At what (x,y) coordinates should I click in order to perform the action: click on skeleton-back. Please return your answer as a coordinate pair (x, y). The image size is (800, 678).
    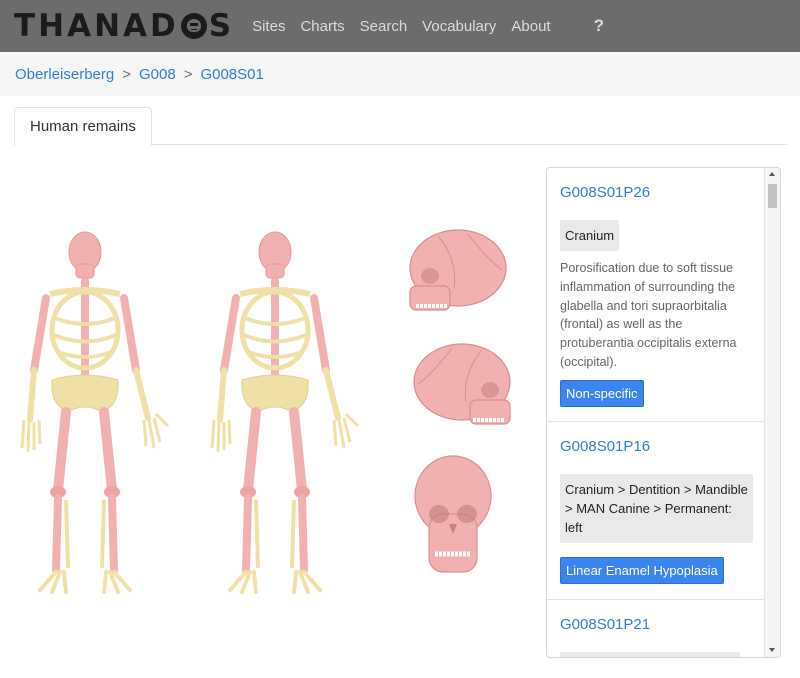
    Looking at the image, I should click on (285, 412).